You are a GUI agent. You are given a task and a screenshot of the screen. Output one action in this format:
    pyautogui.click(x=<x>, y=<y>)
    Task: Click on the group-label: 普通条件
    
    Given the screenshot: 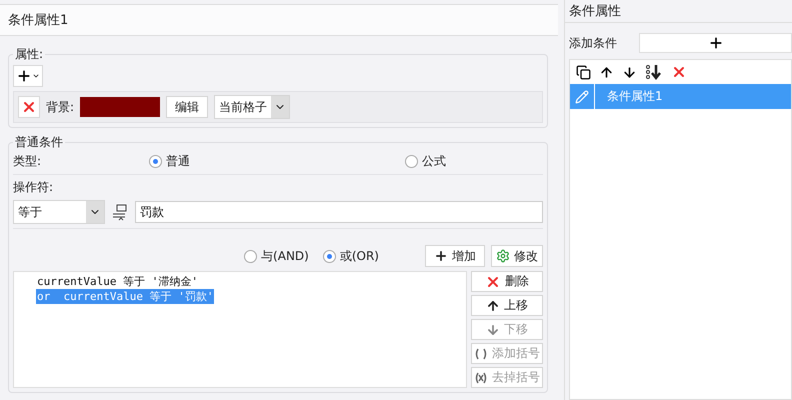 What is the action you would take?
    pyautogui.click(x=39, y=142)
    